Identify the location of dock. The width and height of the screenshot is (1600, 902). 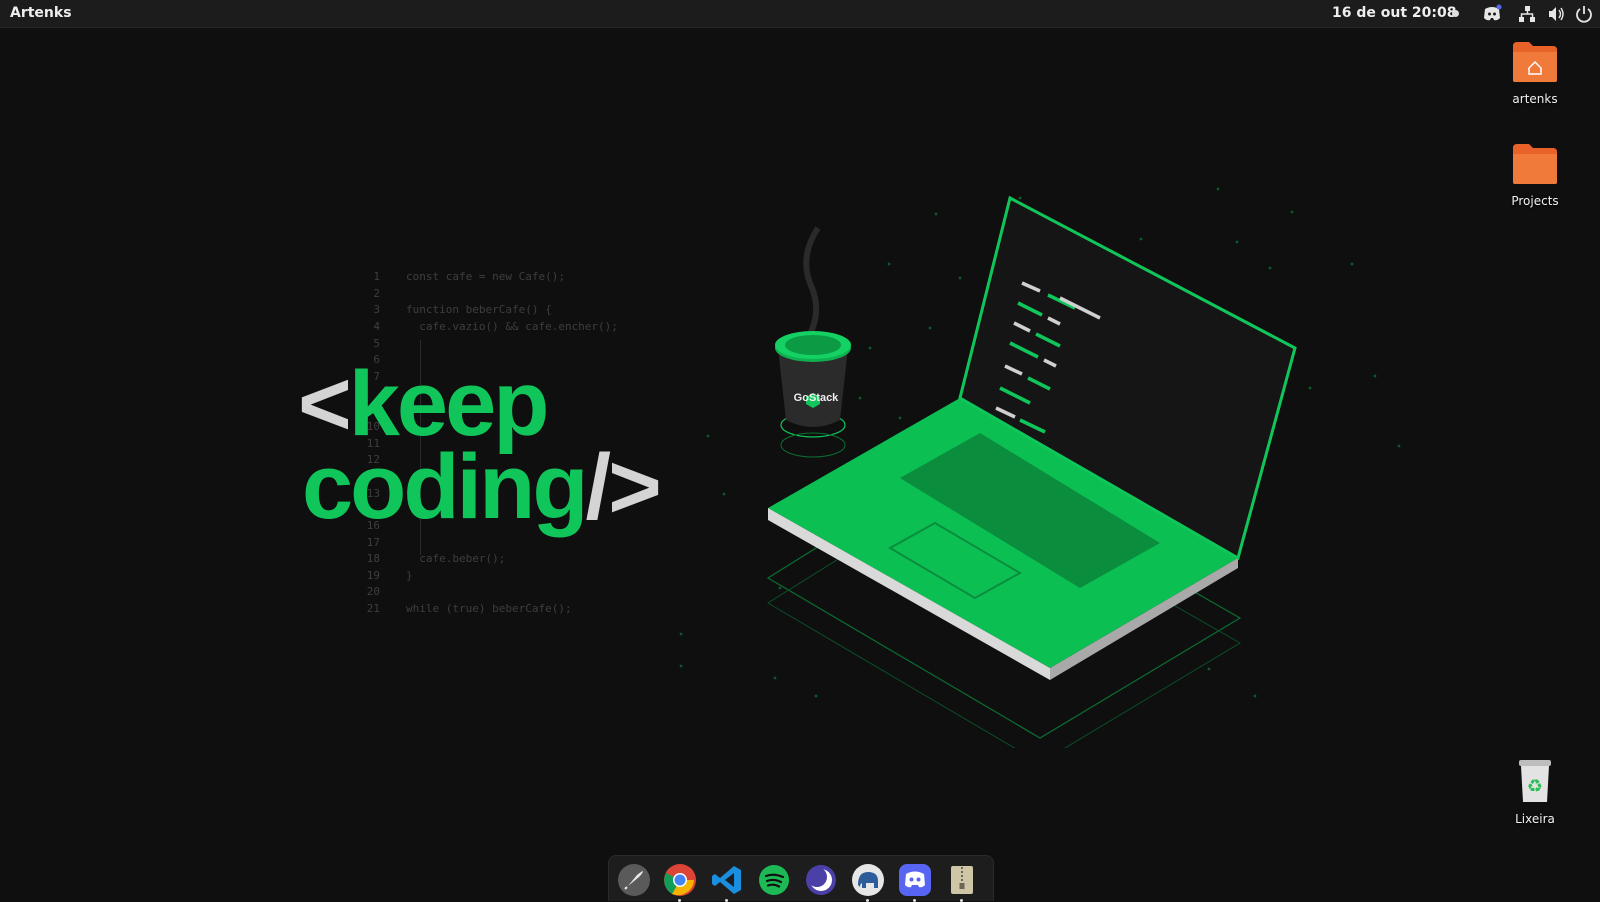
(801, 878).